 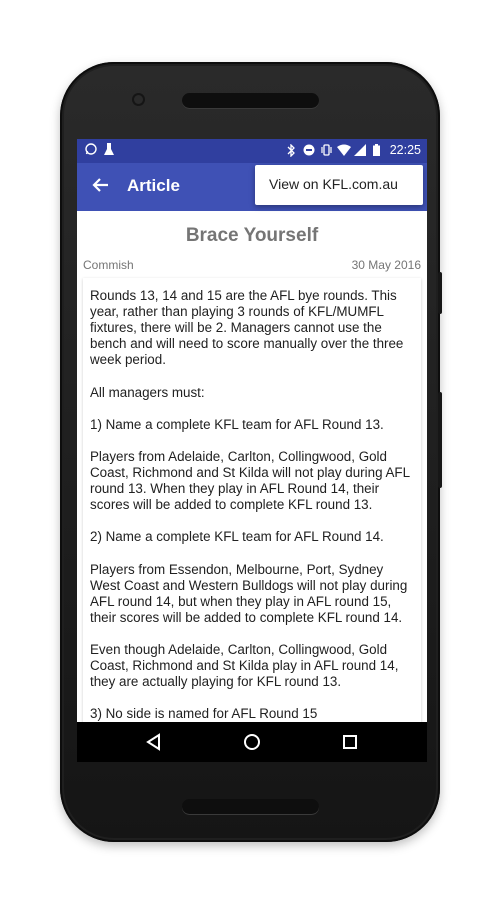 I want to click on article-paragraph: All managers must:, so click(x=147, y=392).